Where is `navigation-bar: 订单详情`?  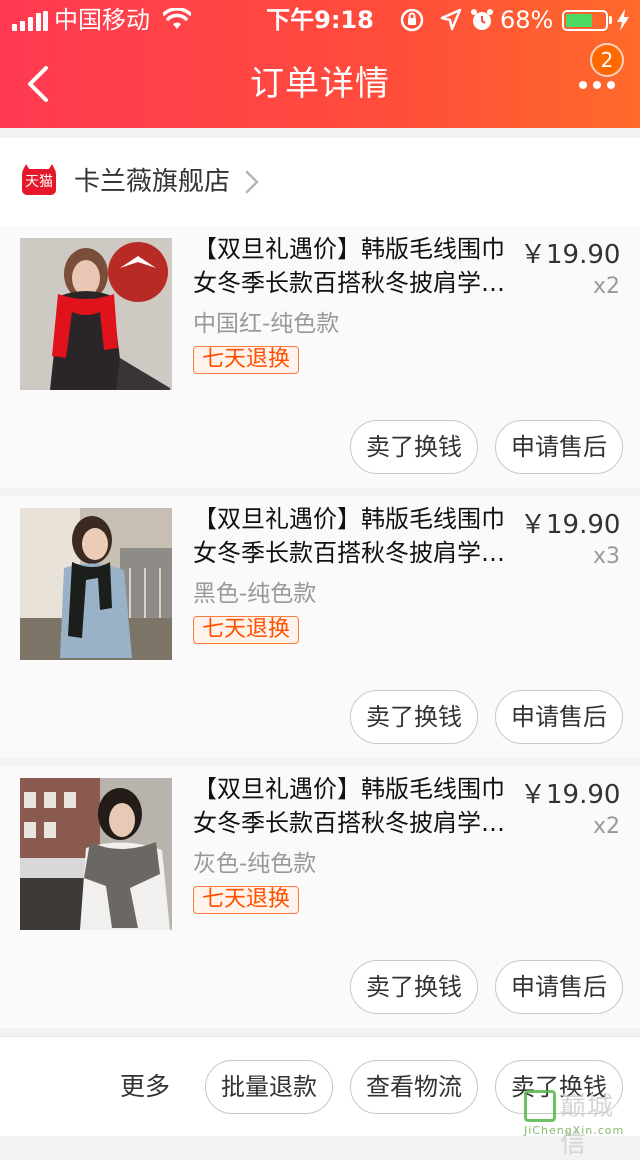 navigation-bar: 订单详情 is located at coordinates (320, 84).